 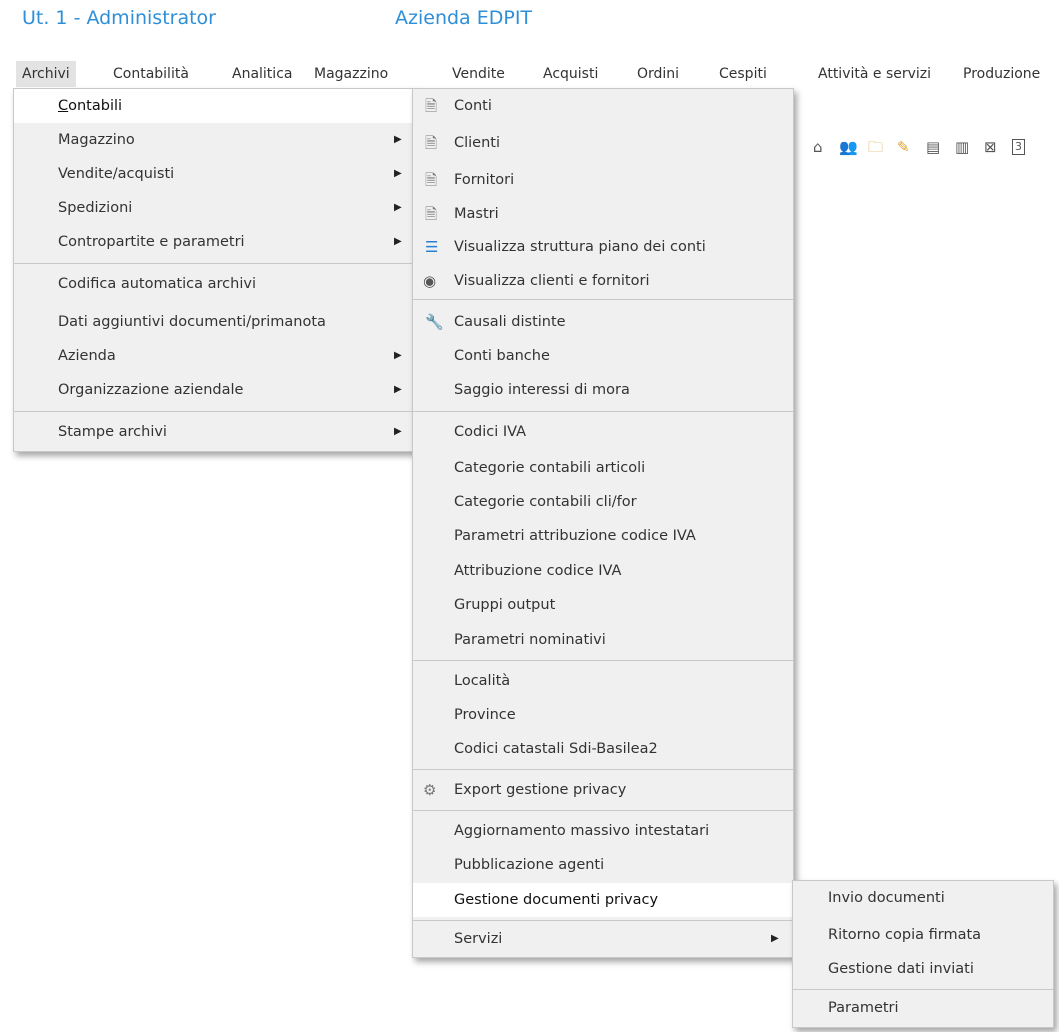 What do you see at coordinates (484, 180) in the screenshot?
I see `menu-item-label: Fornitori` at bounding box center [484, 180].